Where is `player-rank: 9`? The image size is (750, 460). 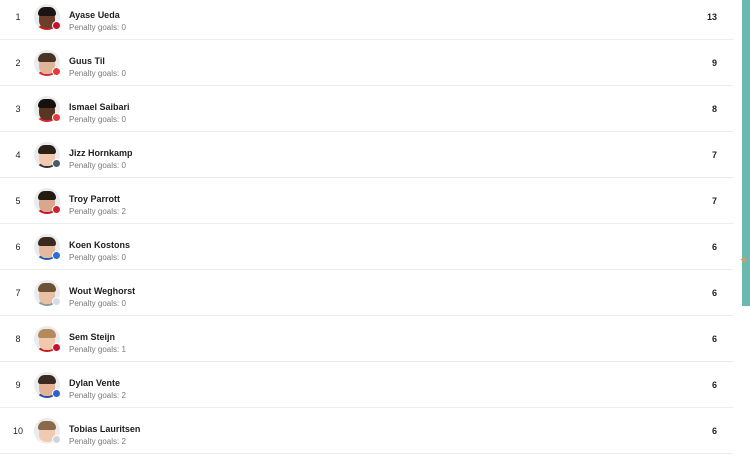
player-rank: 9 is located at coordinates (18, 385).